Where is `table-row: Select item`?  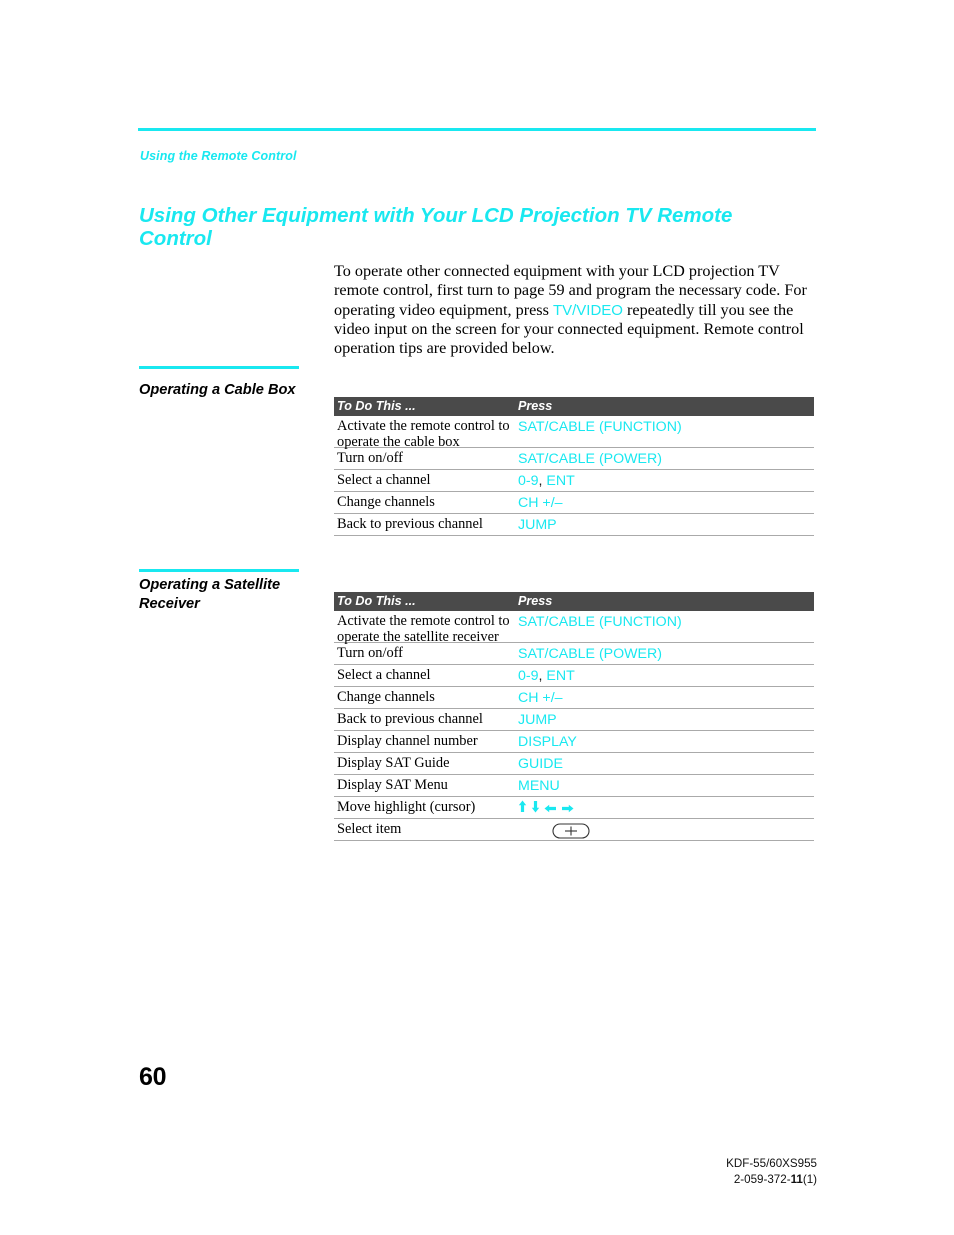 table-row: Select item is located at coordinates (574, 830).